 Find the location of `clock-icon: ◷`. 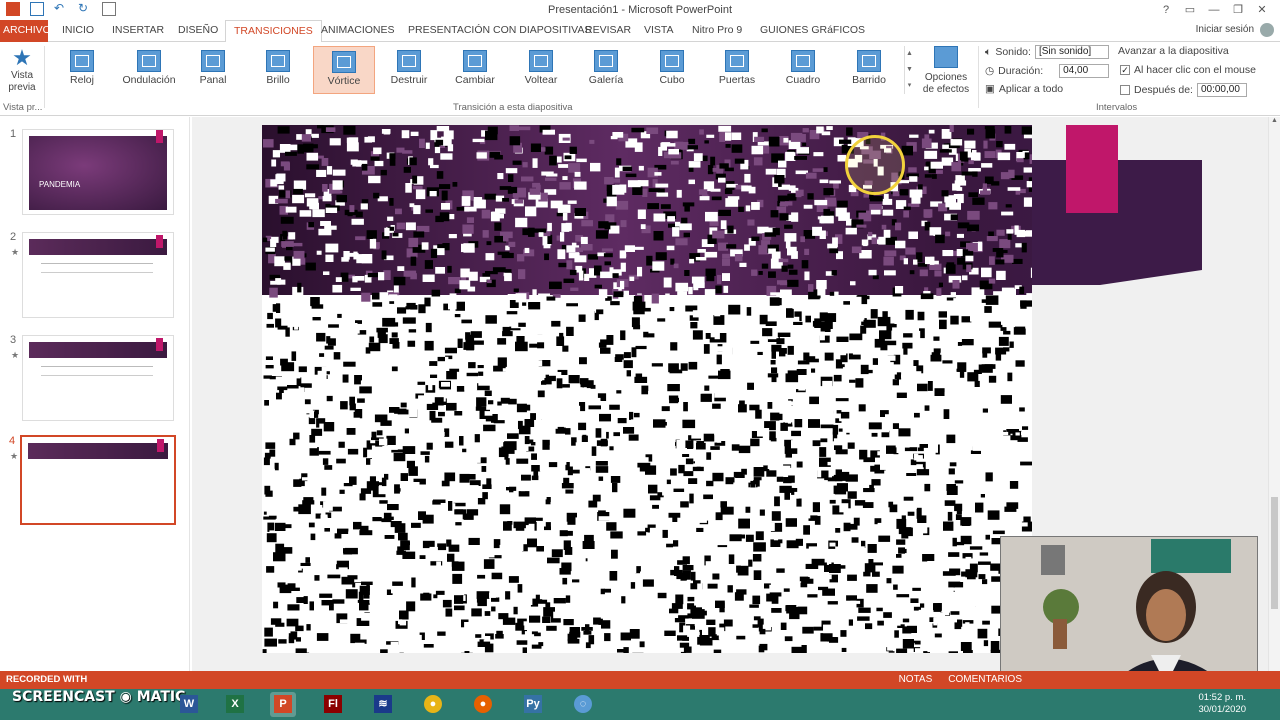

clock-icon: ◷ is located at coordinates (990, 71).